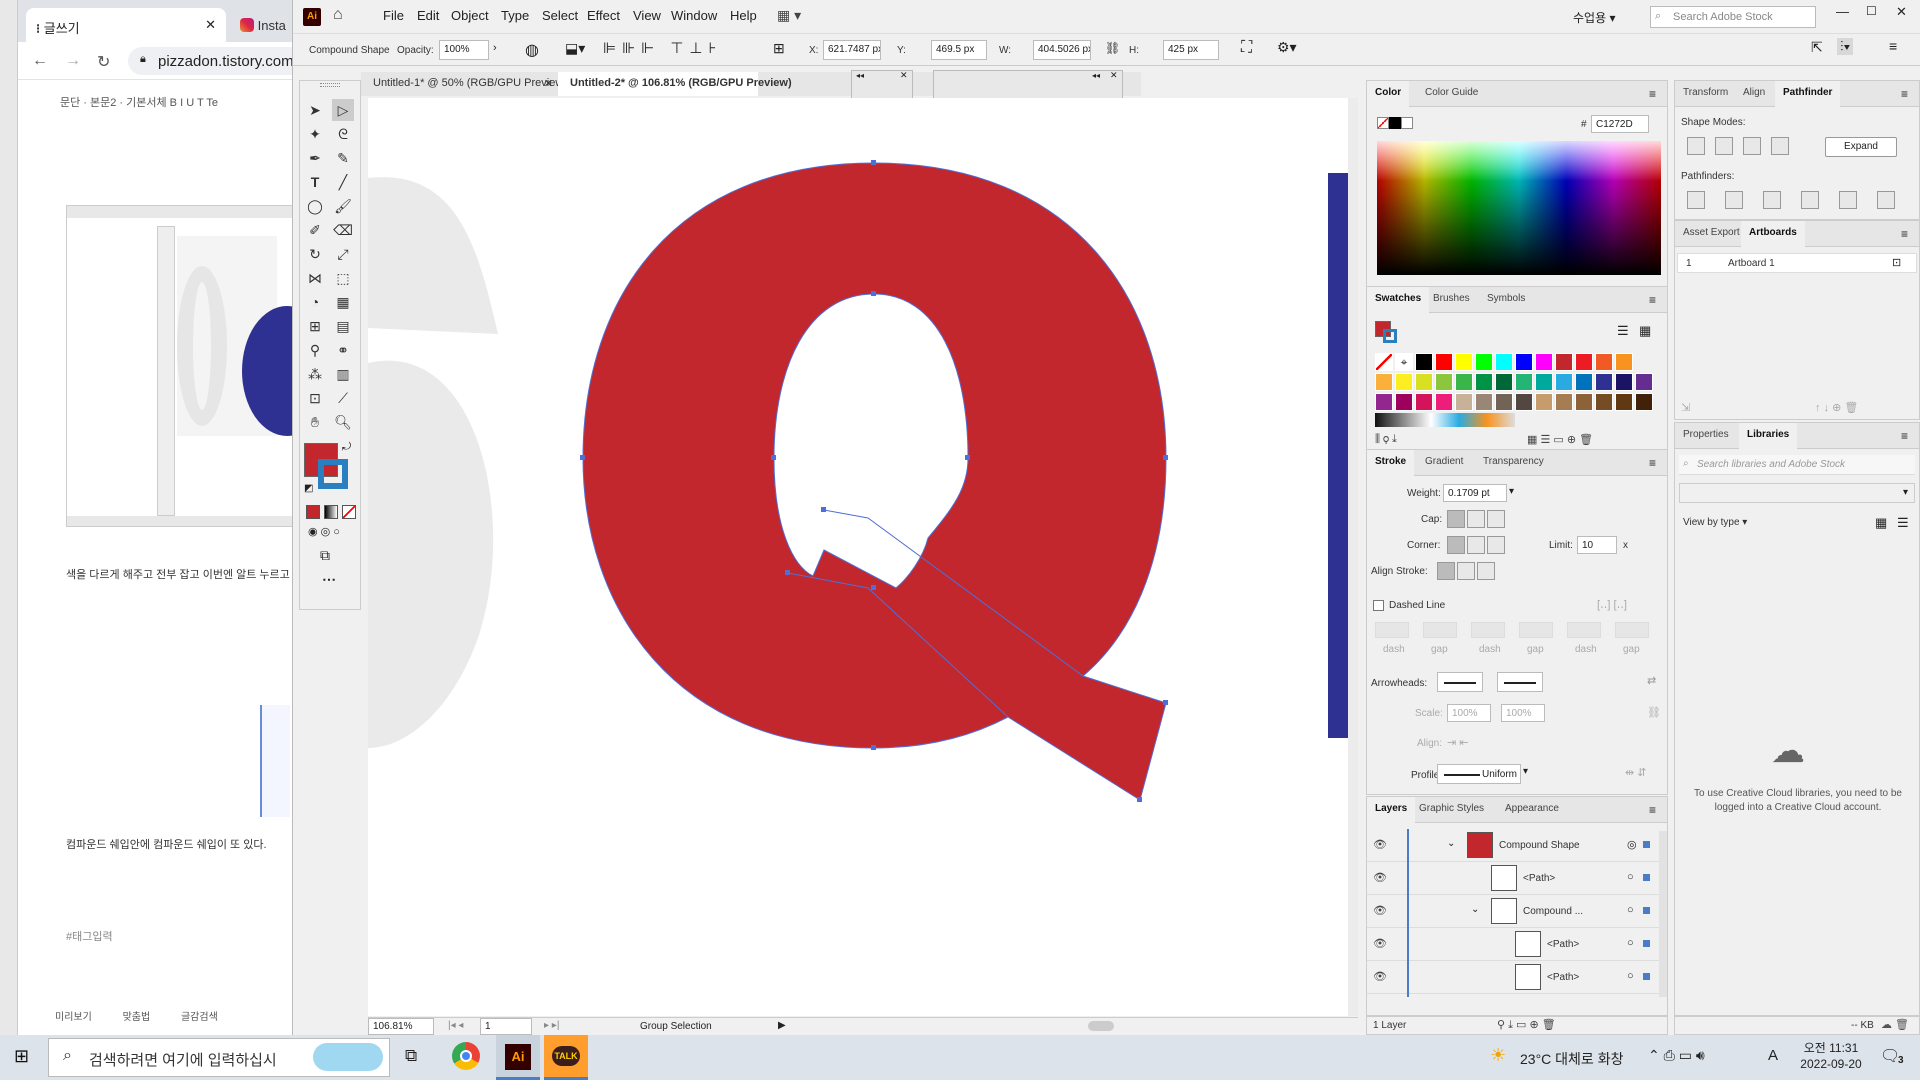 Image resolution: width=1920 pixels, height=1080 pixels. What do you see at coordinates (1391, 810) in the screenshot?
I see `tab-layers: Layers` at bounding box center [1391, 810].